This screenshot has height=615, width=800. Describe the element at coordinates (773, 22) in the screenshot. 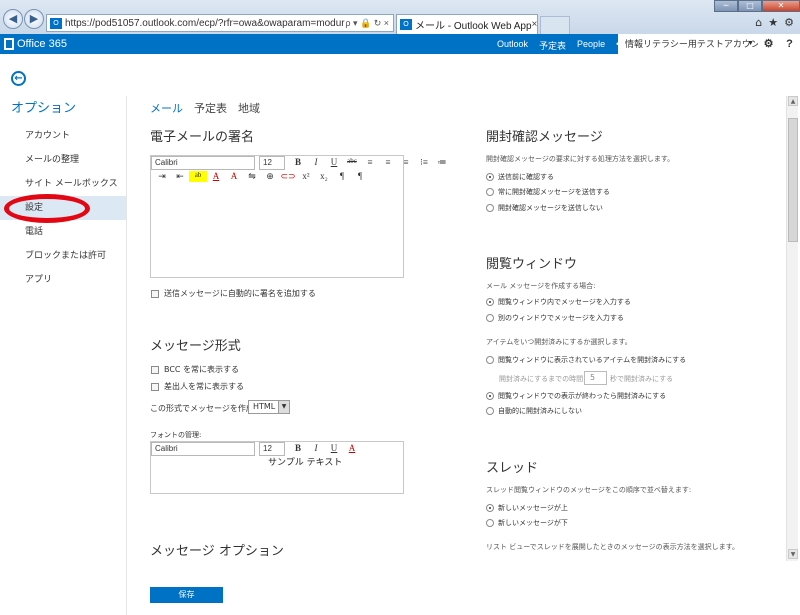

I see `favorites-star-icon: ★` at that location.